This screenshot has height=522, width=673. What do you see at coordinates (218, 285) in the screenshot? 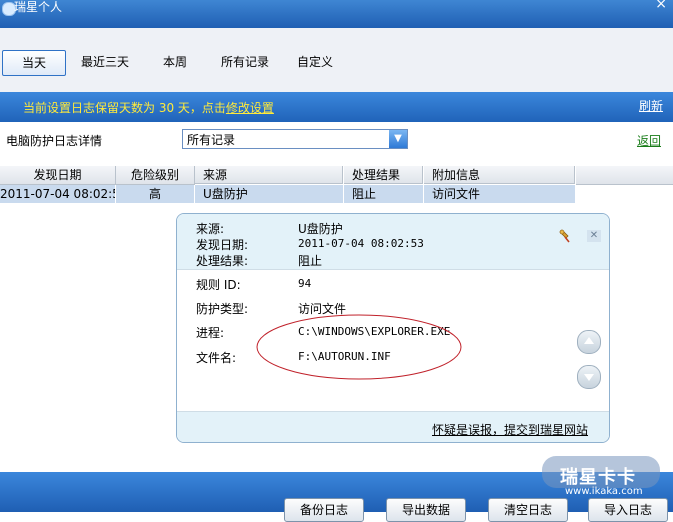
I see `rule-id-label: 规则 ID:` at bounding box center [218, 285].